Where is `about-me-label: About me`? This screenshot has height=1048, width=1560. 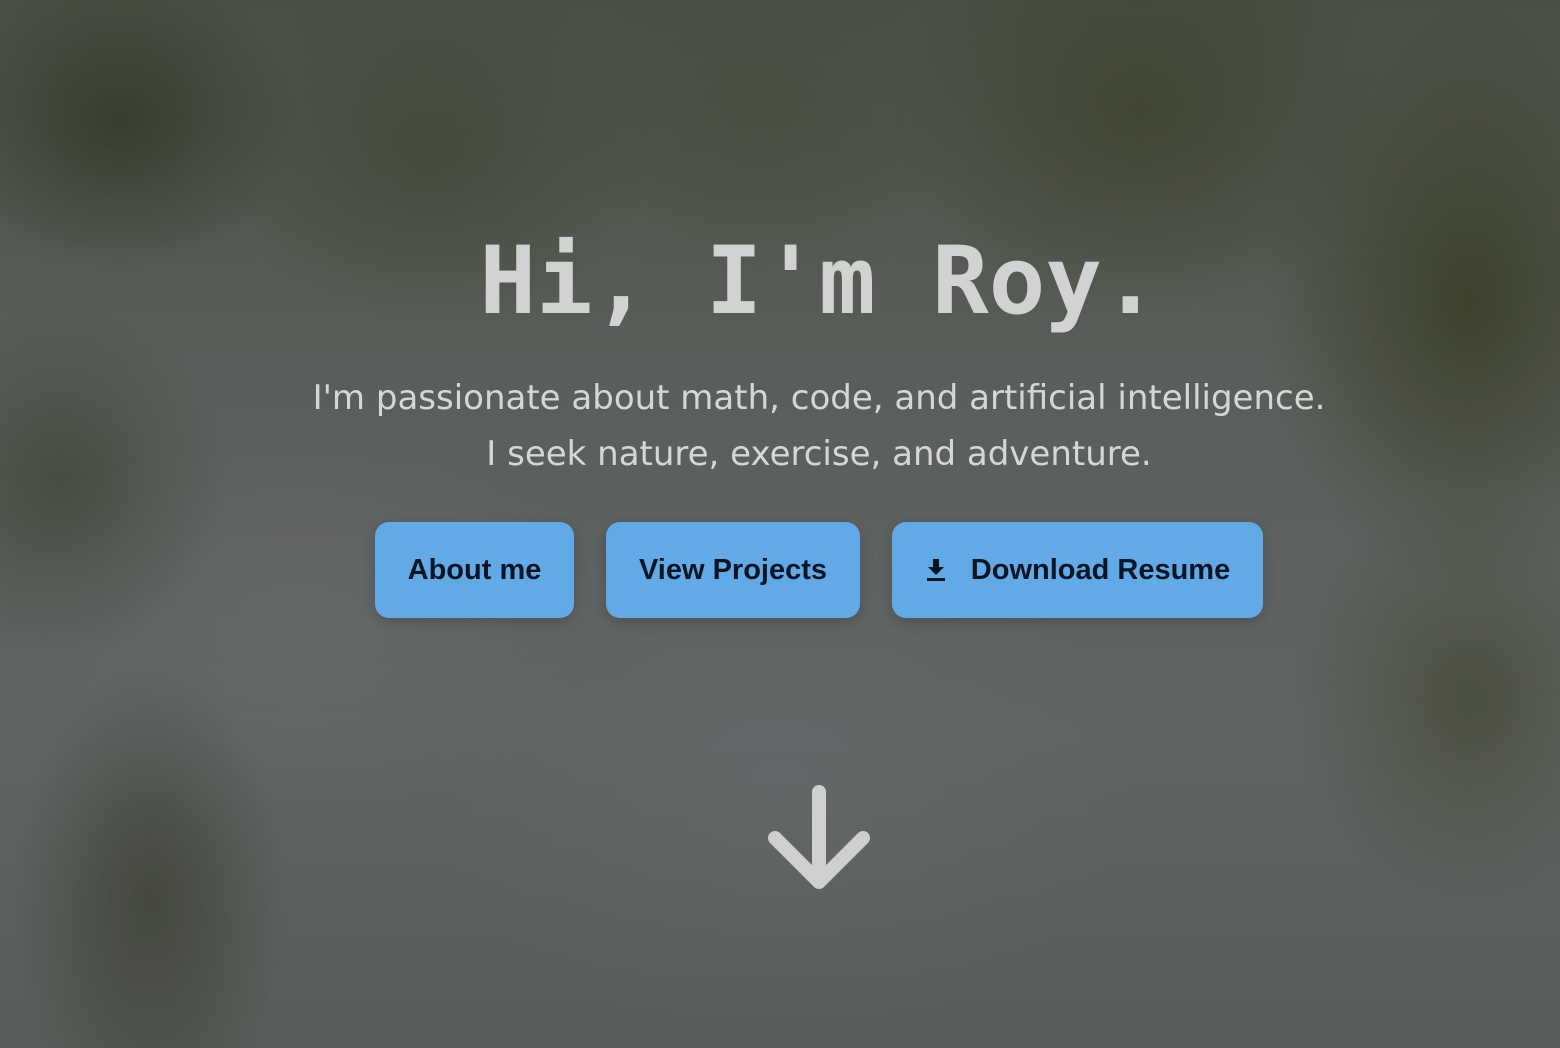 about-me-label: About me is located at coordinates (474, 569).